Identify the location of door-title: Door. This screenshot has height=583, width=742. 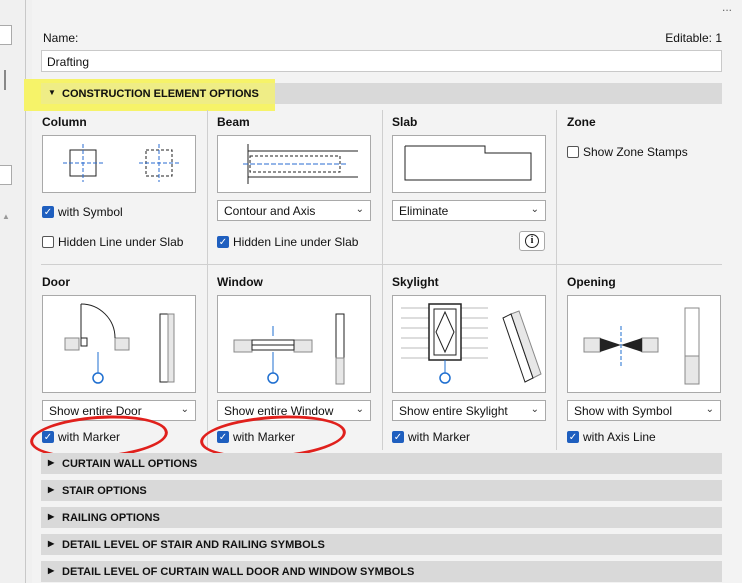
(56, 282).